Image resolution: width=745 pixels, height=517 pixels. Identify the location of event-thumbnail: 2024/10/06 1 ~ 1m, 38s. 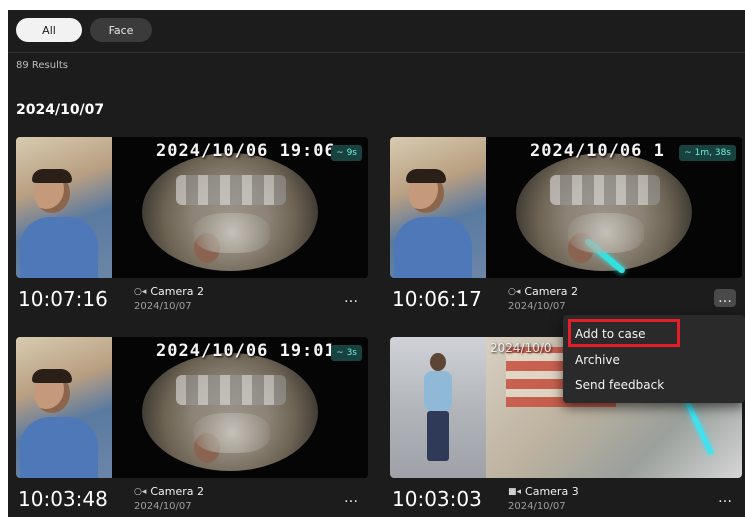
(566, 207).